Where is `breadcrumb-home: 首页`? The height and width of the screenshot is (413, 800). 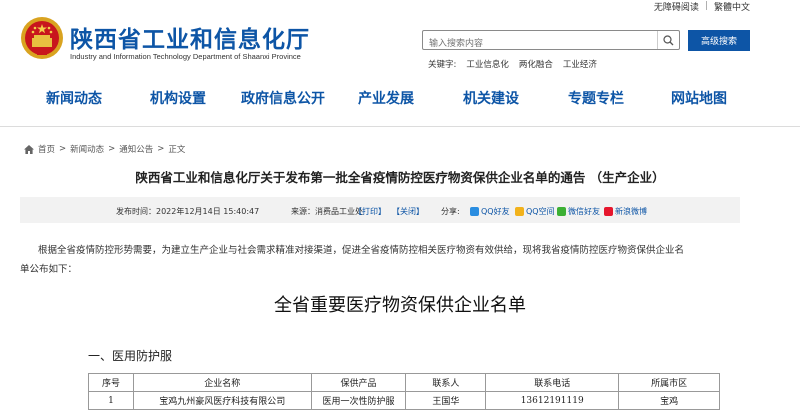 breadcrumb-home: 首页 is located at coordinates (46, 149).